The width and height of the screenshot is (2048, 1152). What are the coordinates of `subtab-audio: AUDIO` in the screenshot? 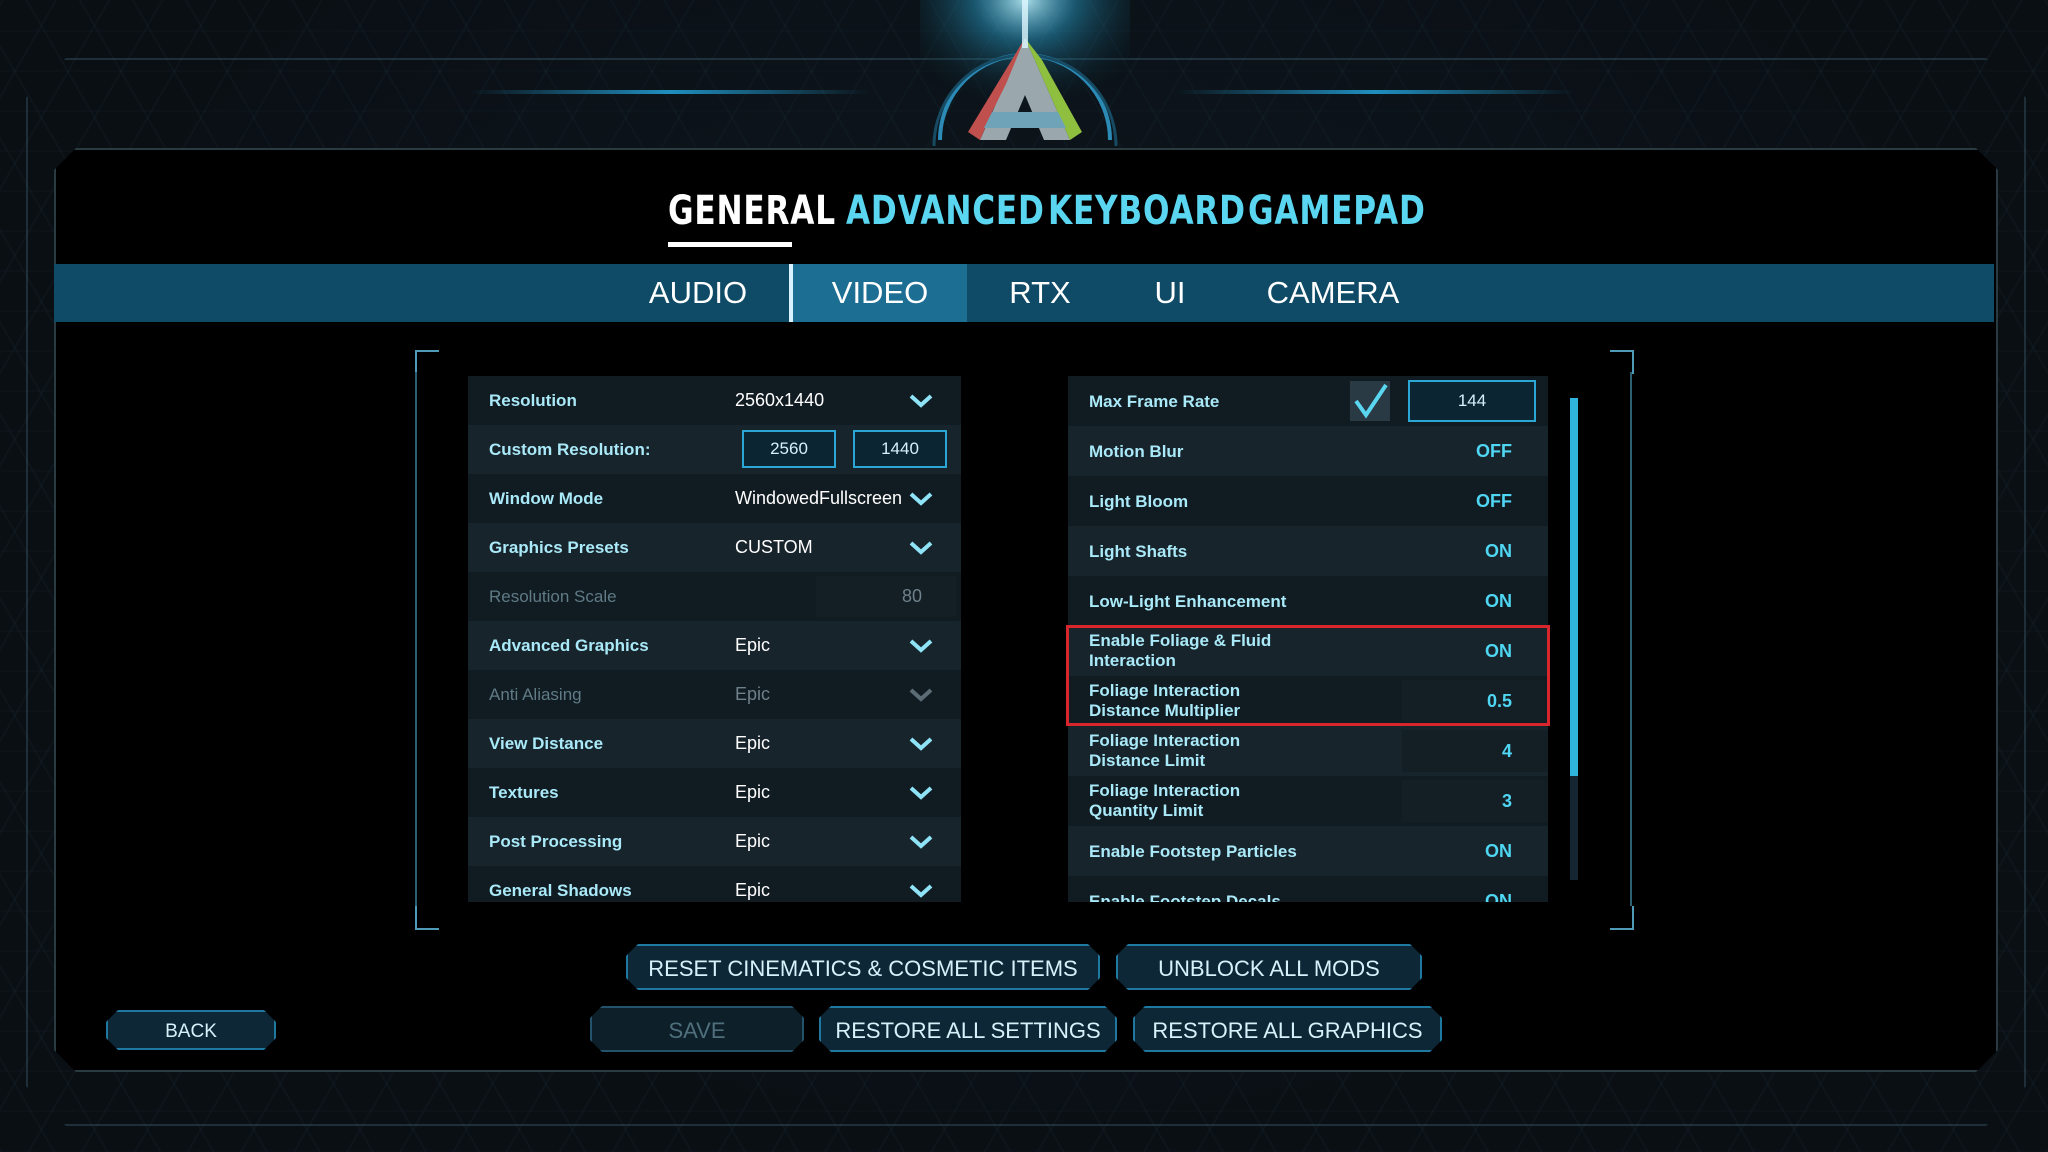 It's located at (698, 293).